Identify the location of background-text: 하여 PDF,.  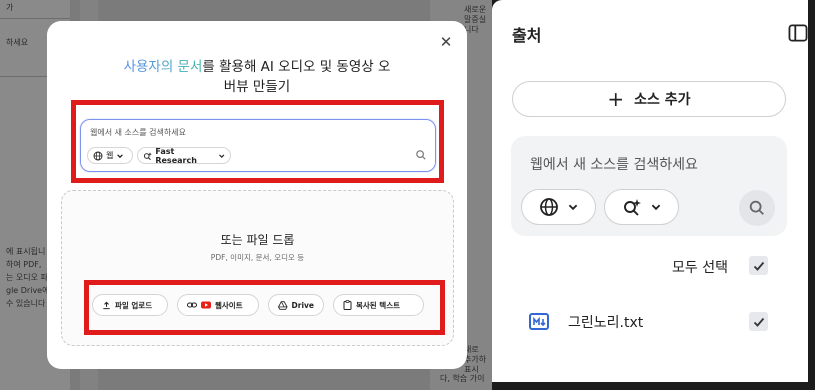
(24, 264).